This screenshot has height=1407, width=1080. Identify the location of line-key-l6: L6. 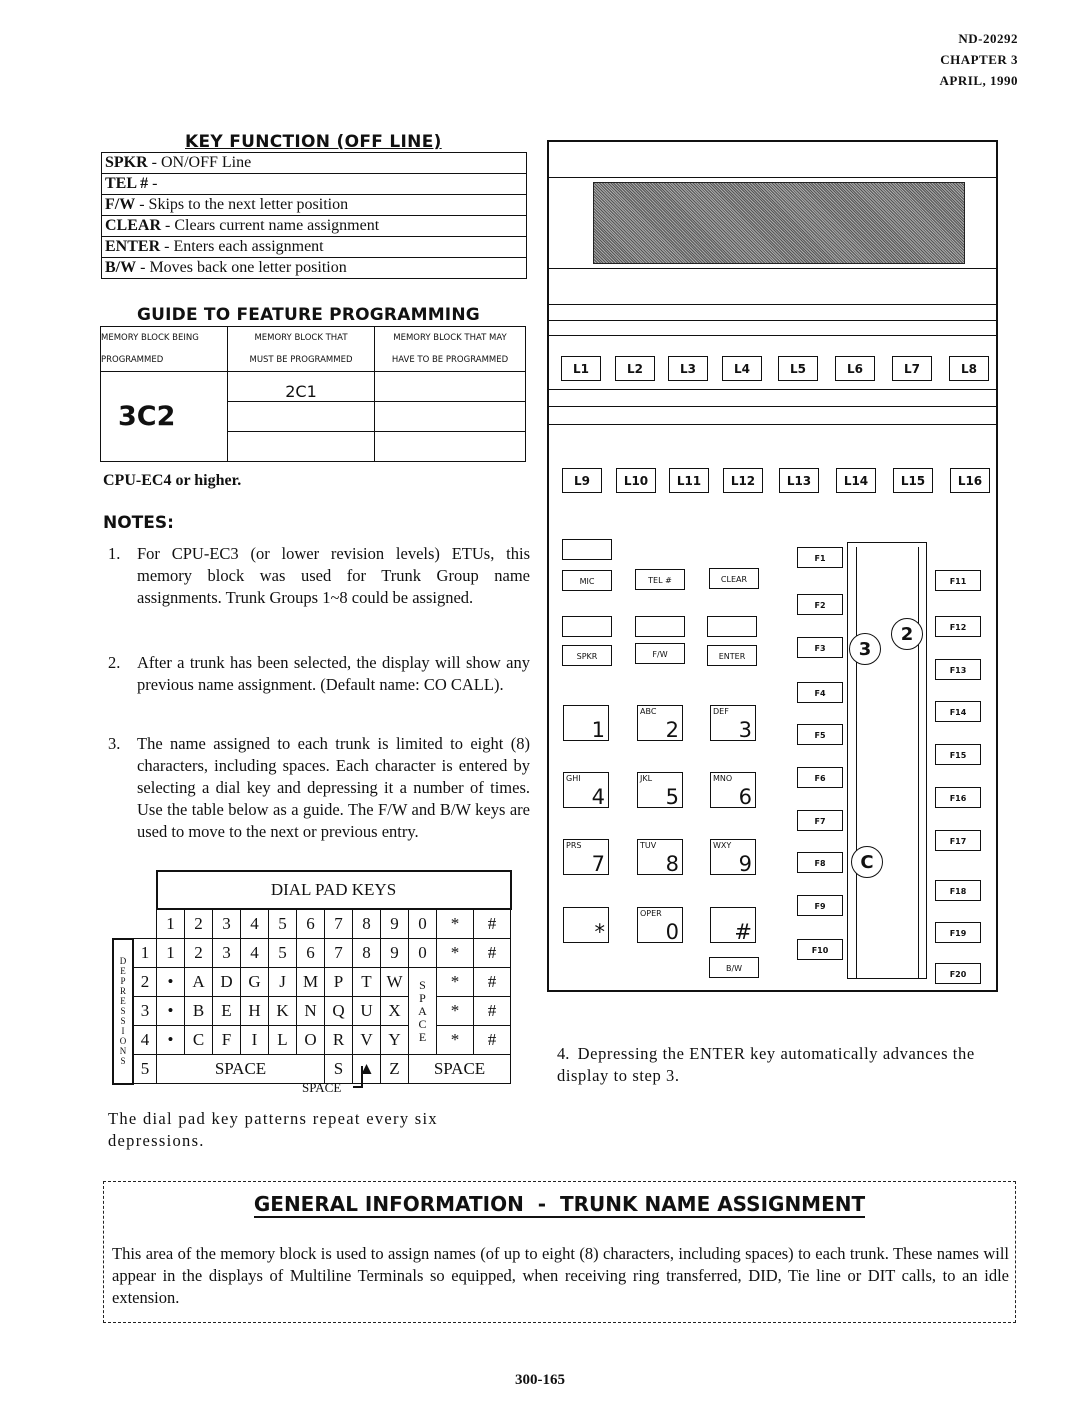
(855, 368).